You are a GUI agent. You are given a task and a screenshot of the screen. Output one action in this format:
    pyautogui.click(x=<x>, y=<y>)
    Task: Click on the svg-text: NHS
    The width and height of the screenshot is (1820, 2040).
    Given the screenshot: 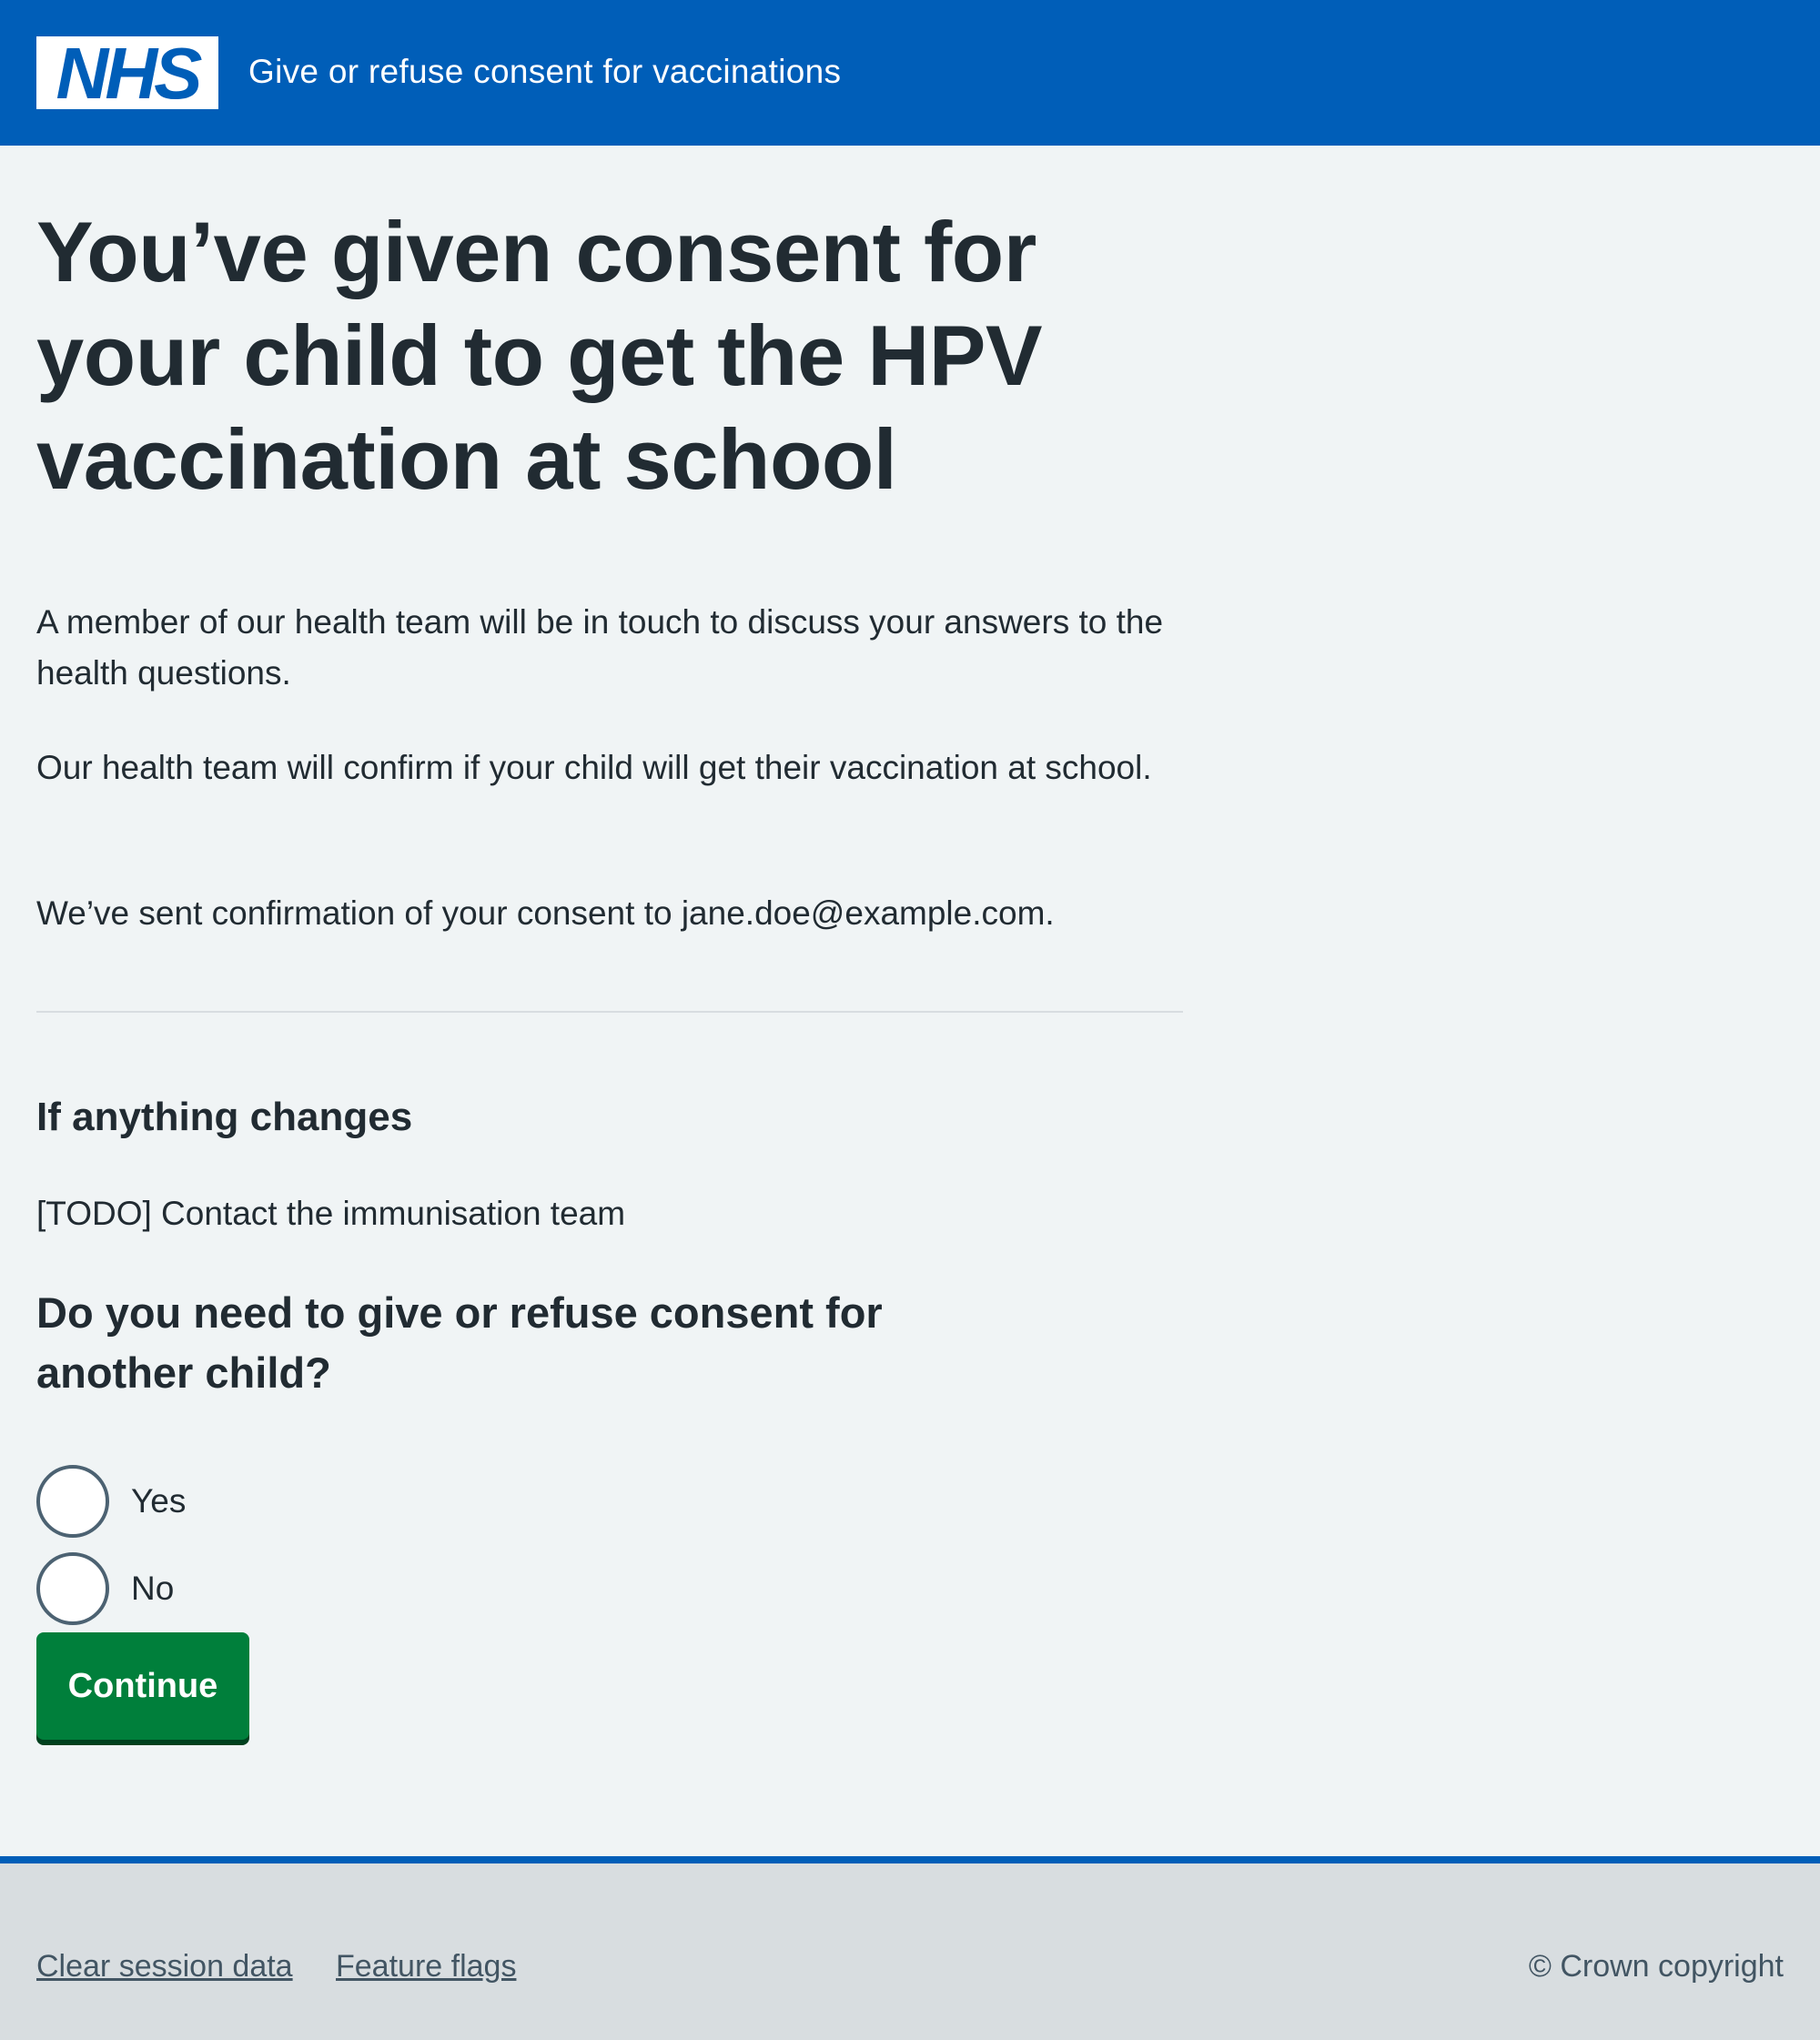 What is the action you would take?
    pyautogui.click(x=130, y=72)
    